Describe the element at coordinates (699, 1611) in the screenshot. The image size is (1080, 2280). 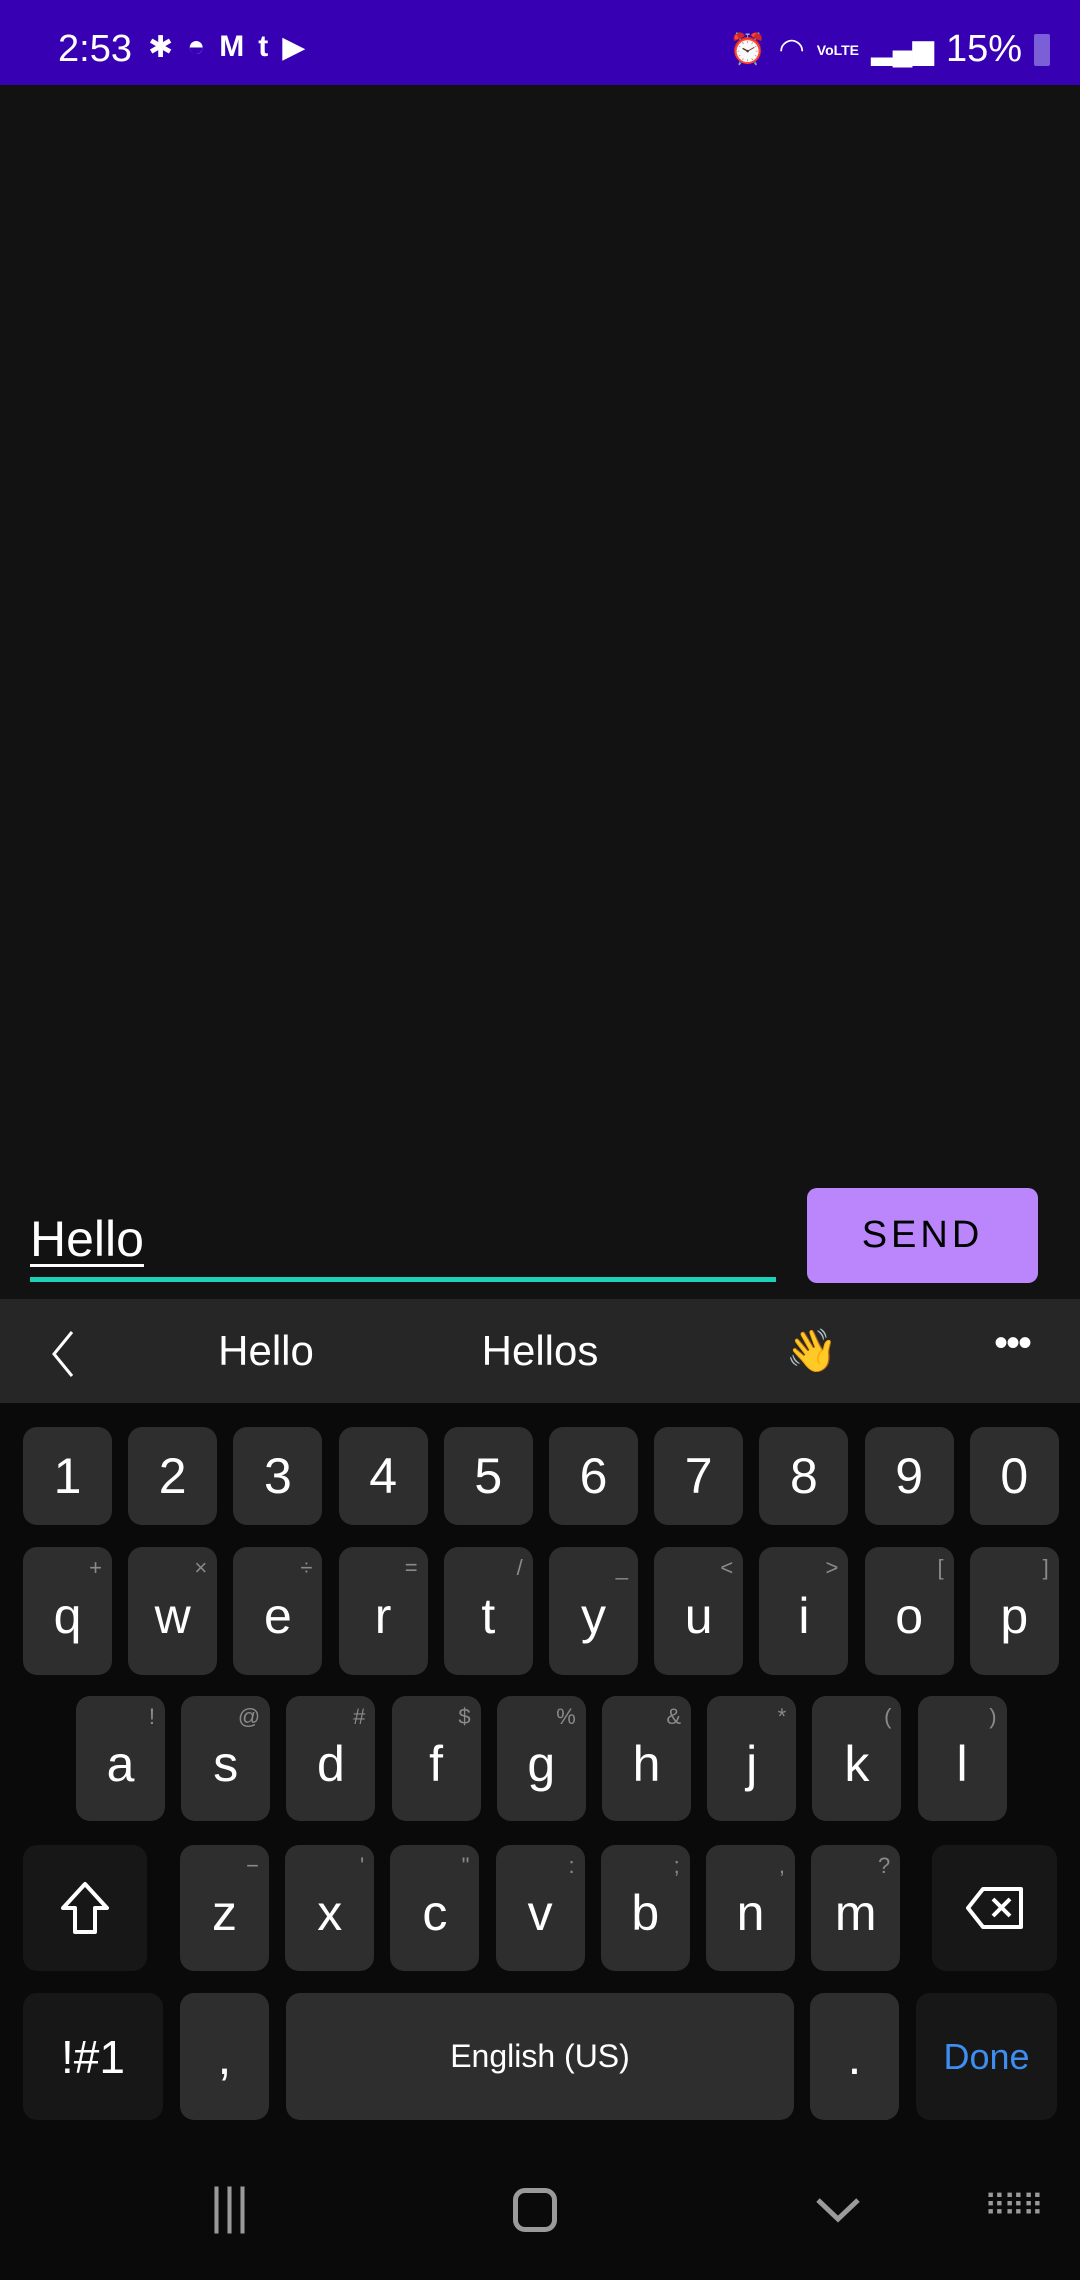
I see `key-u: u <` at that location.